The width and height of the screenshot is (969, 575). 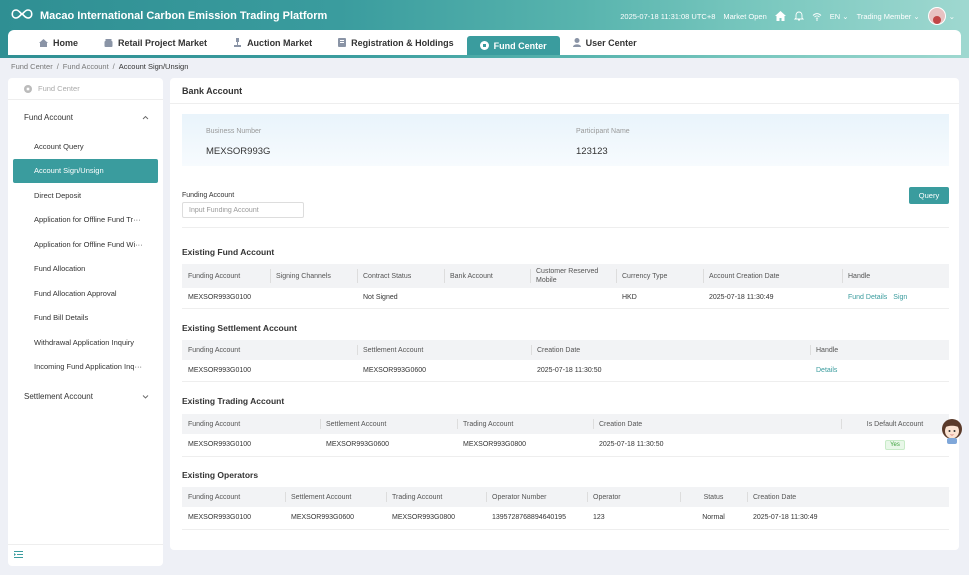 What do you see at coordinates (867, 297) in the screenshot?
I see `fund-details-link: Fund Details` at bounding box center [867, 297].